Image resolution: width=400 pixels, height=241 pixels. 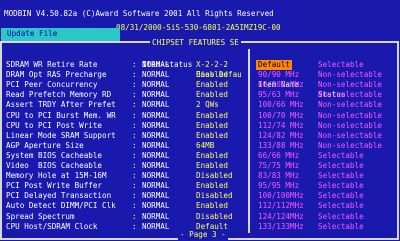 I want to click on setting-label: System BIOS Cacheable, so click(x=54, y=155).